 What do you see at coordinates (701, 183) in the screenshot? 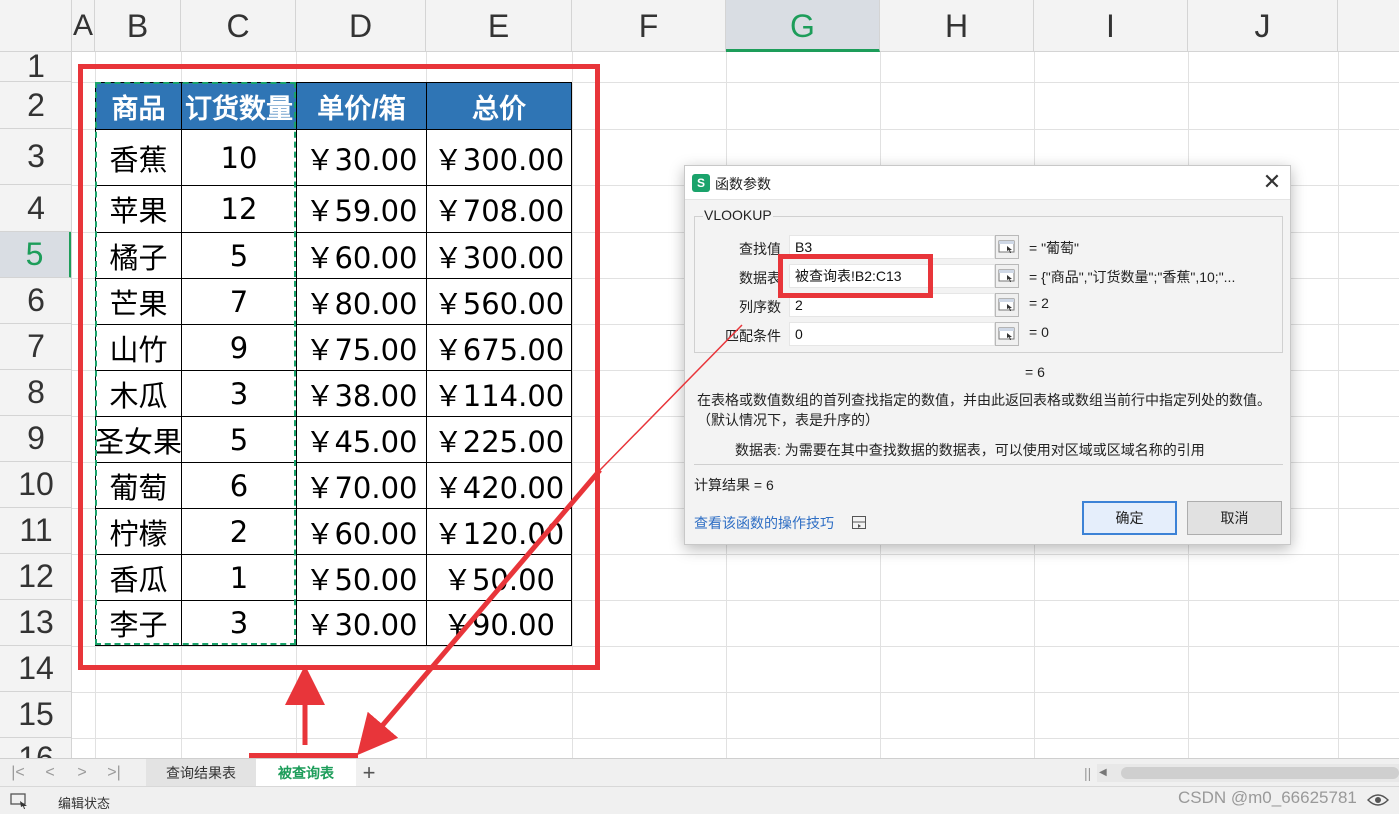
I see `app-logo-icon: S` at bounding box center [701, 183].